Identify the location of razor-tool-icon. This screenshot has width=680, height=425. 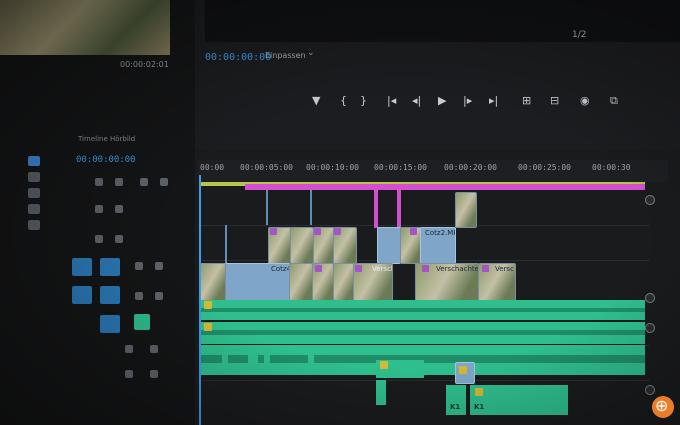
(34, 209).